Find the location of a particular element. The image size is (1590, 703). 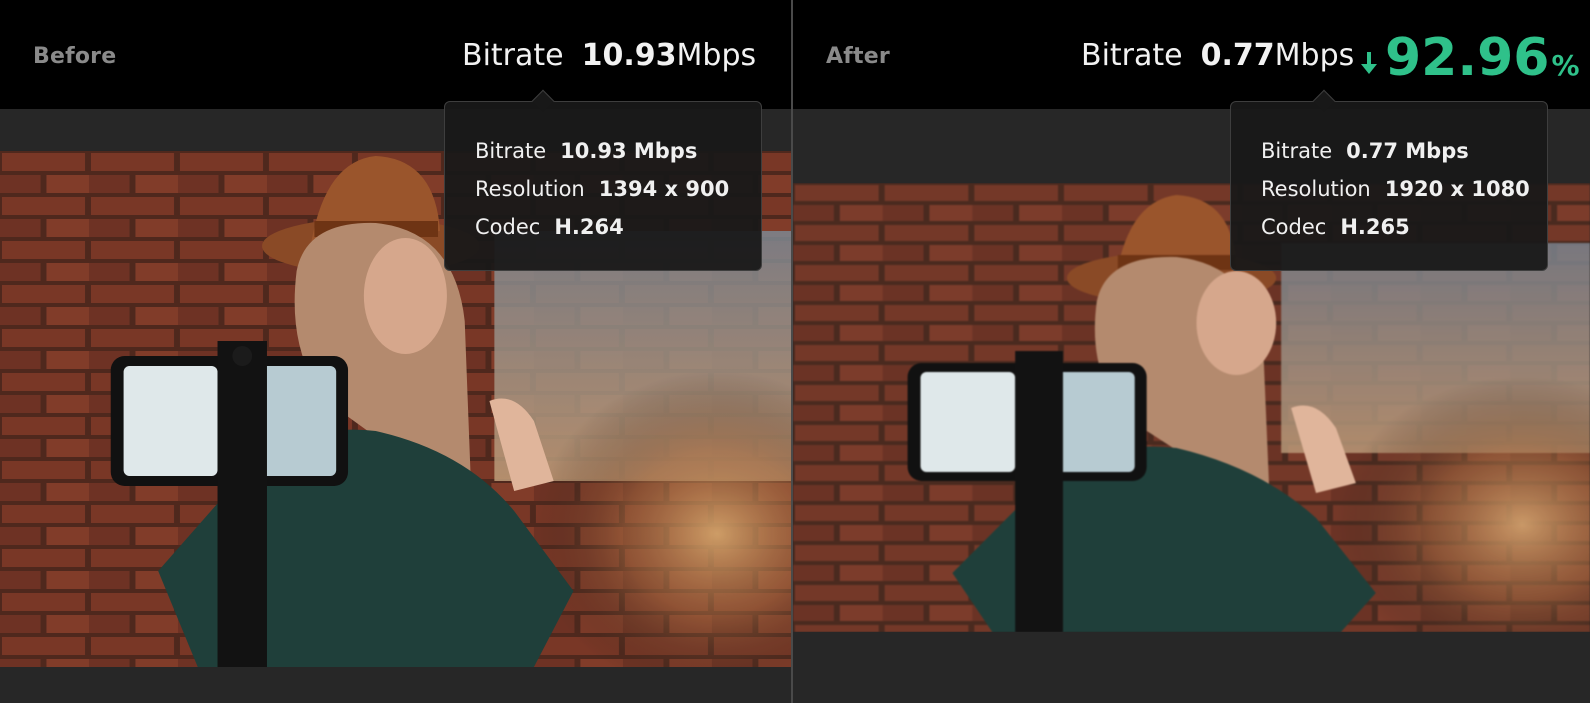

down-arrow-icon is located at coordinates (1369, 63).